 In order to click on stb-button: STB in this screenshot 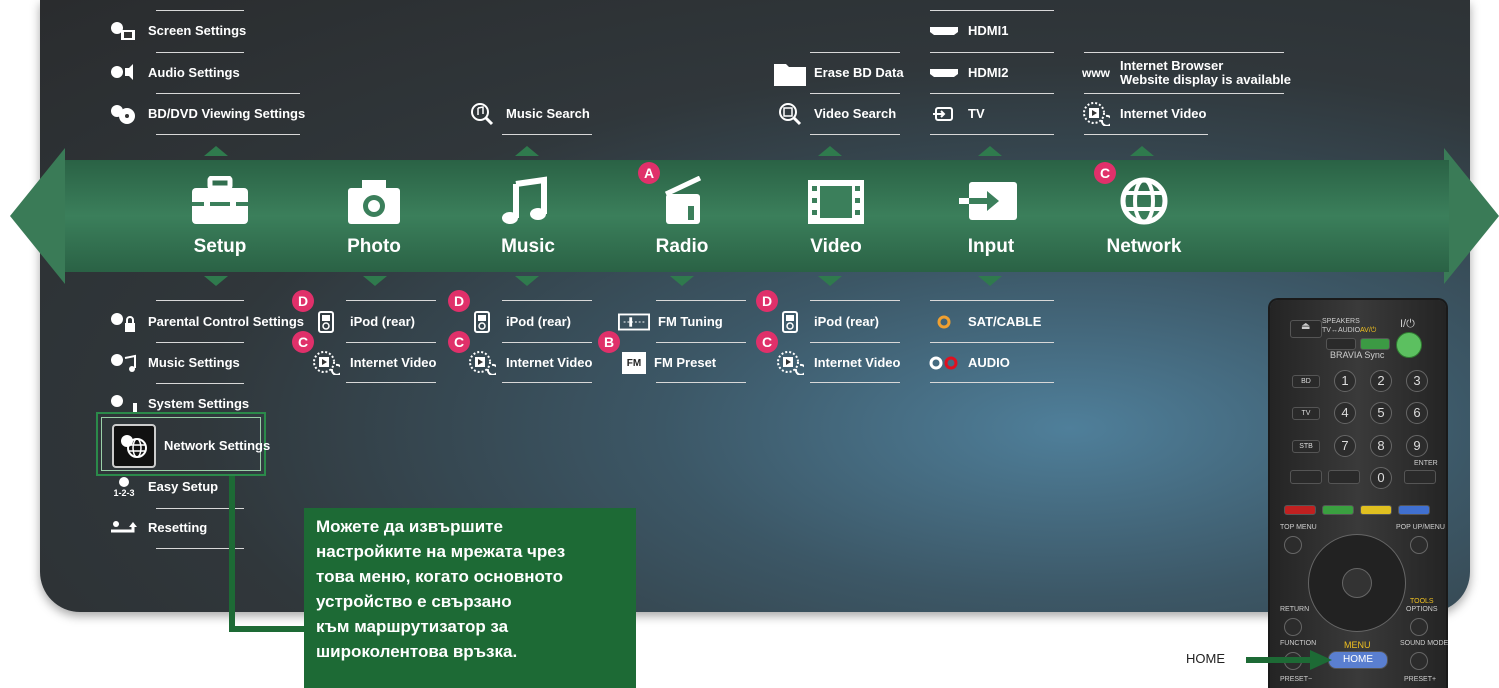, I will do `click(1306, 446)`.